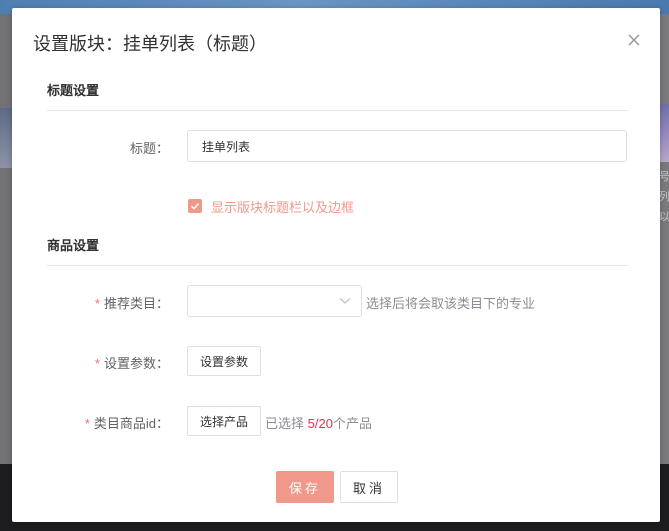 The image size is (669, 531). What do you see at coordinates (73, 90) in the screenshot?
I see `section-title-settings: 标题设置` at bounding box center [73, 90].